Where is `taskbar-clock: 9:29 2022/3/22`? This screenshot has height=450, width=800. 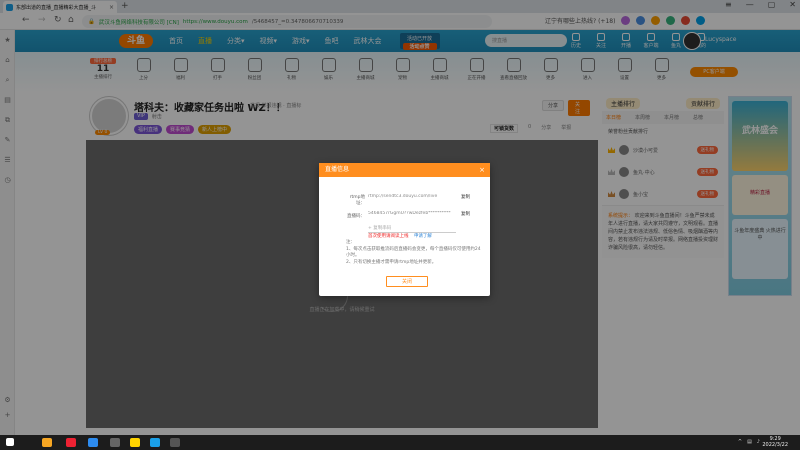
taskbar-clock: 9:29 2022/3/22 is located at coordinates (775, 442).